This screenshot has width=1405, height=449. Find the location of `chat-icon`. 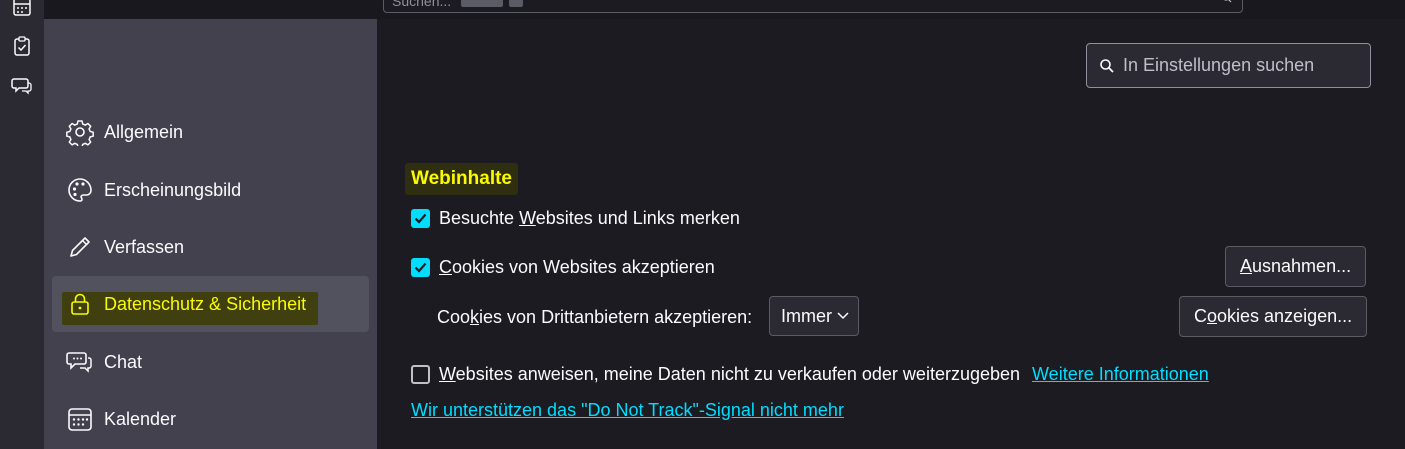

chat-icon is located at coordinates (22, 85).